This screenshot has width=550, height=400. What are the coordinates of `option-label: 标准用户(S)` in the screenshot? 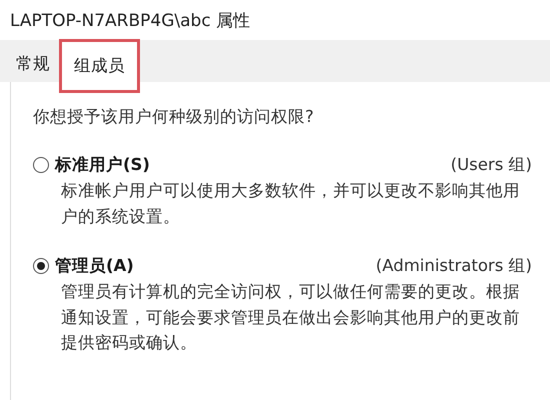 It's located at (102, 165).